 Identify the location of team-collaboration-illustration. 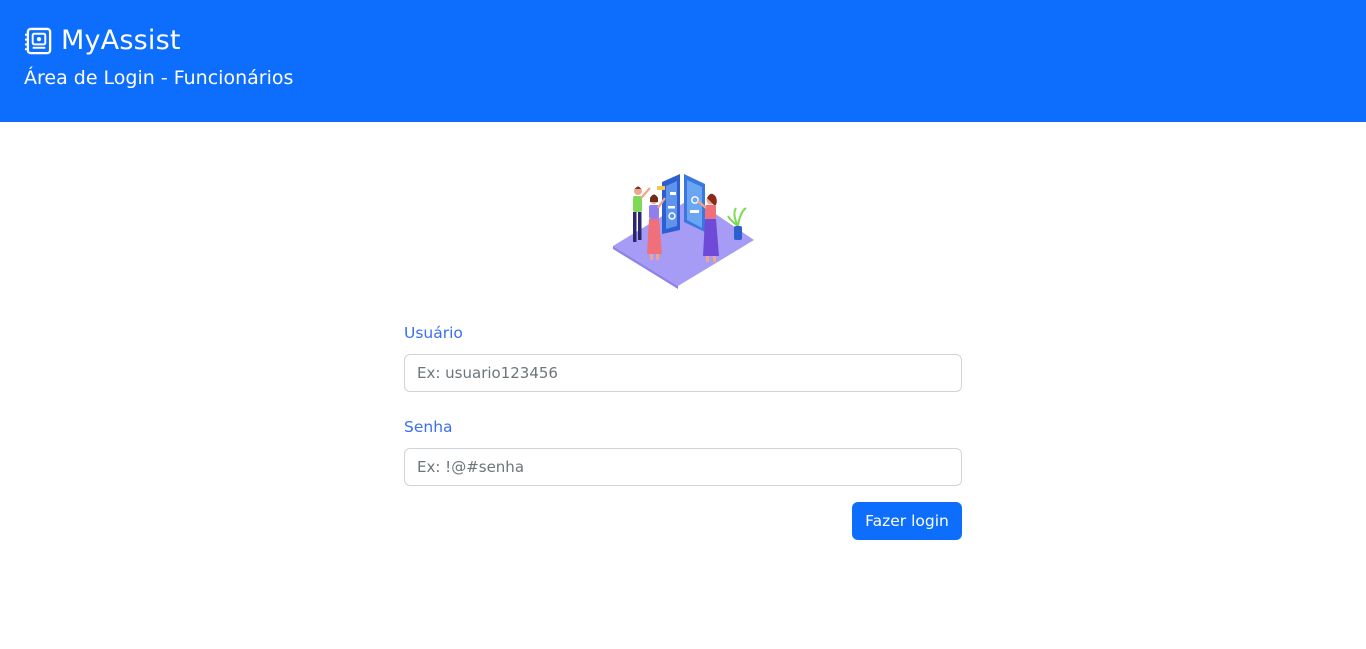
(683, 231).